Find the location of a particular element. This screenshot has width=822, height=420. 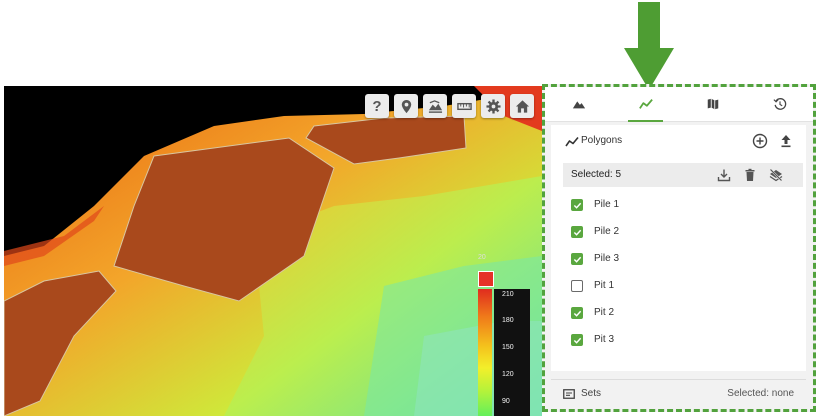

help-button: ? is located at coordinates (377, 106).